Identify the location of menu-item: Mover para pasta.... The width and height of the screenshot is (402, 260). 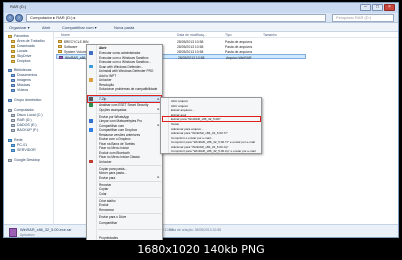
(112, 173).